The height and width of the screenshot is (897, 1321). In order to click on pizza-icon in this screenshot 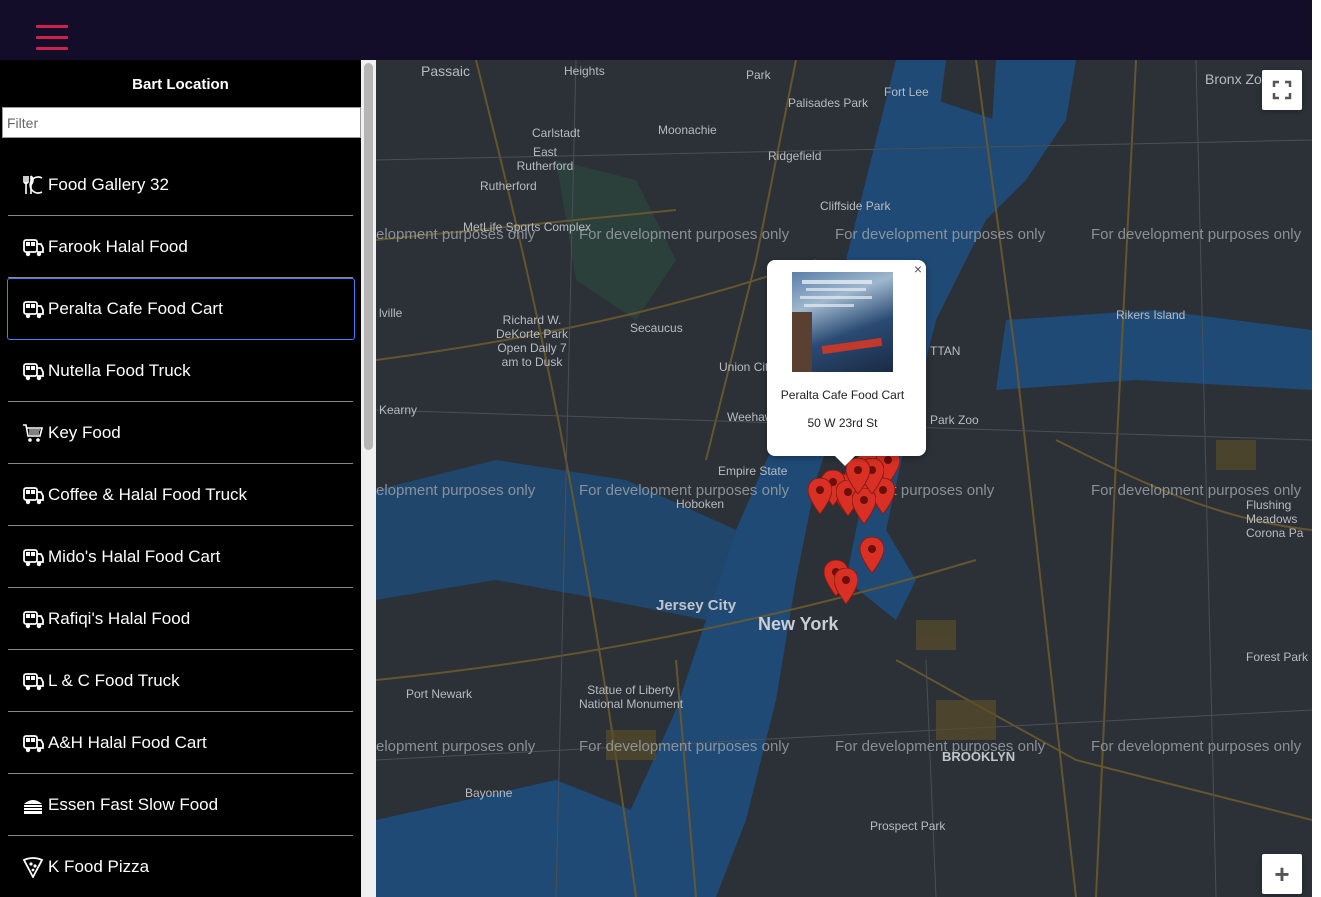, I will do `click(33, 867)`.